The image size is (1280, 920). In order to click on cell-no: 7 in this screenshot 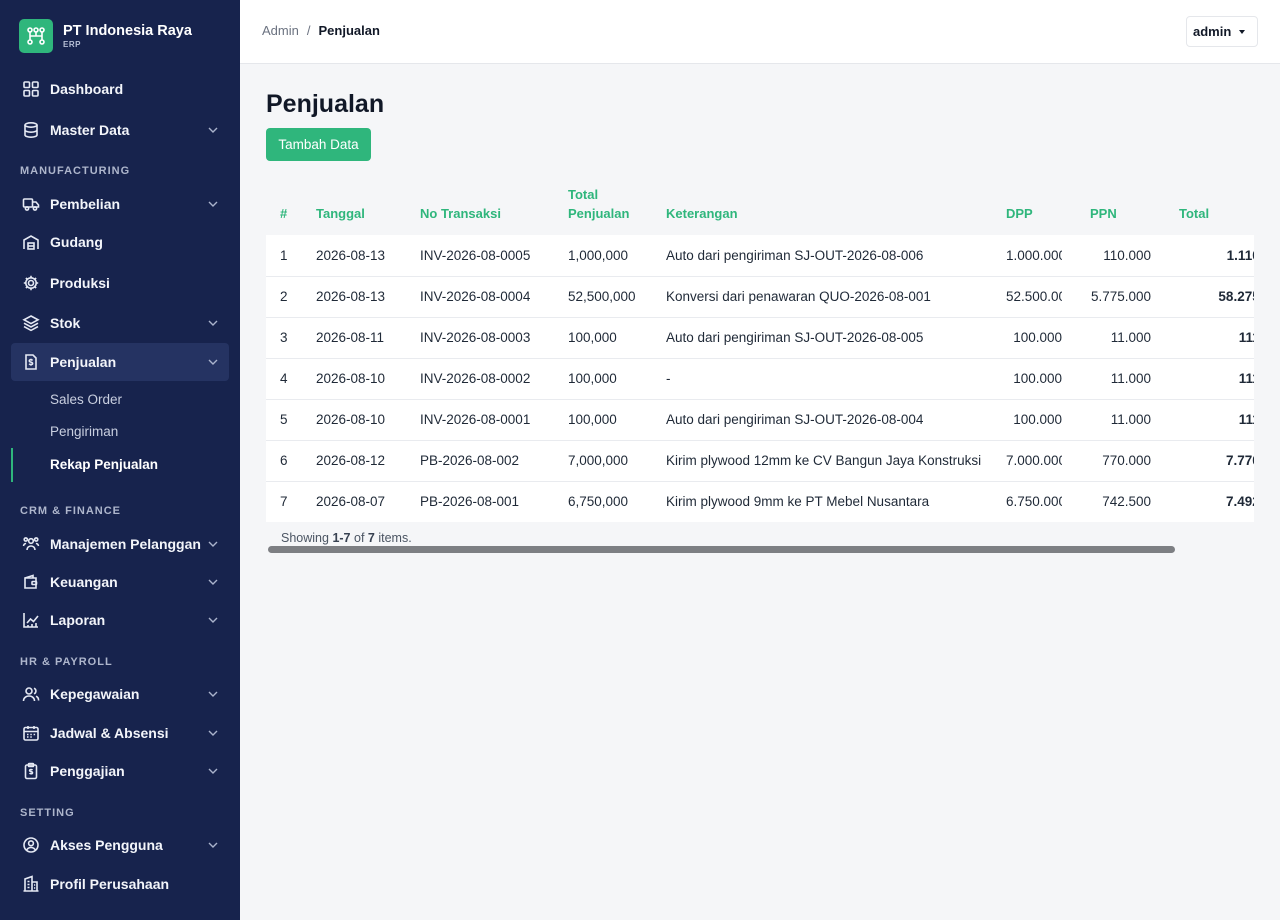, I will do `click(284, 501)`.